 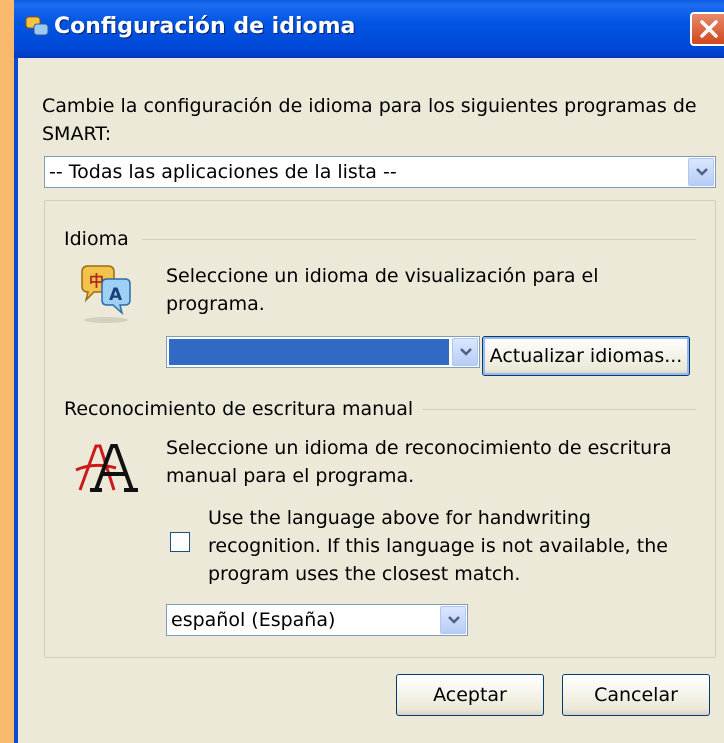 I want to click on svg-text: A, so click(x=116, y=295).